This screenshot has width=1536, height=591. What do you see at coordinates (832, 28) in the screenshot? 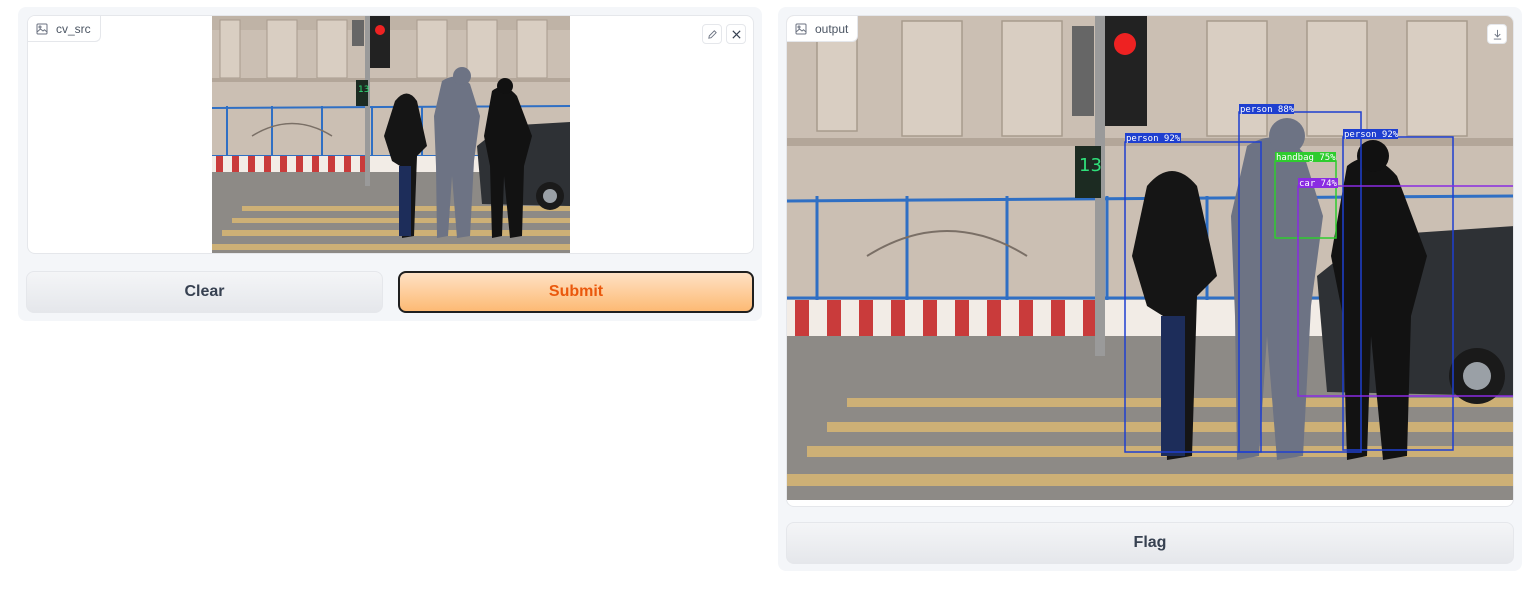
I see `output-image-label-text: output` at bounding box center [832, 28].